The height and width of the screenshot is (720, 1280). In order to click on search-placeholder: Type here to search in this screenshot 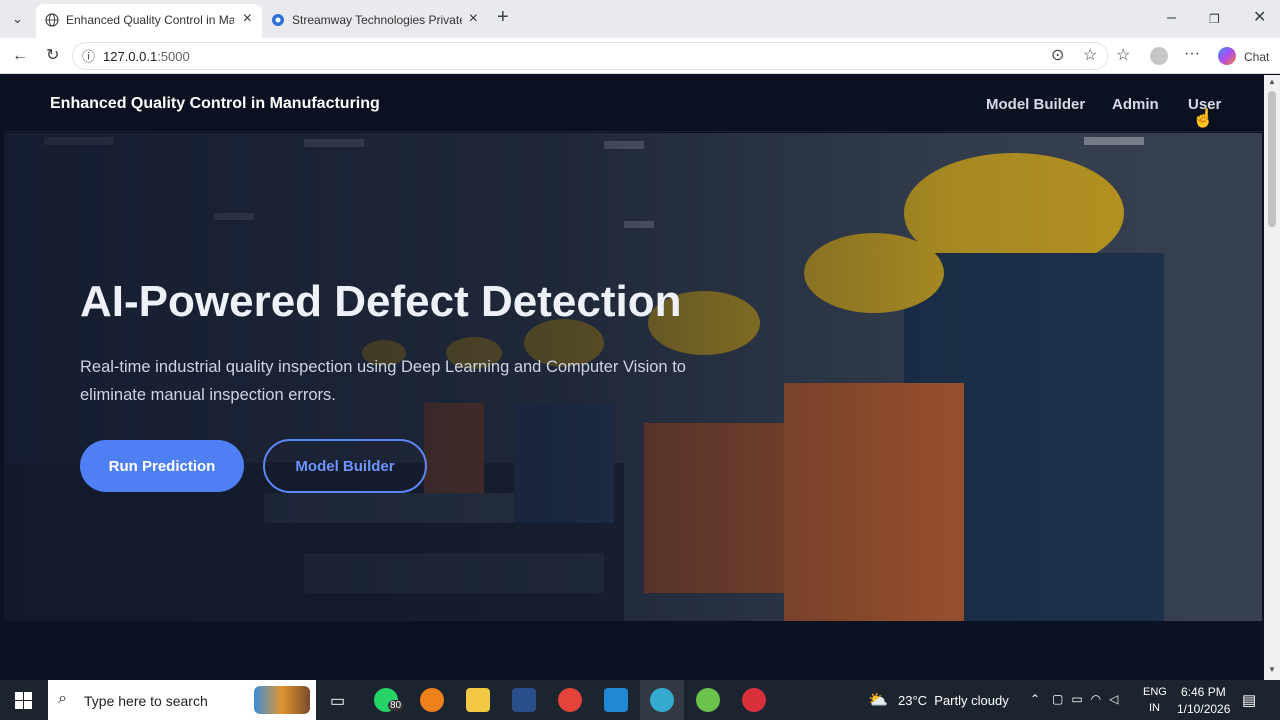, I will do `click(146, 701)`.